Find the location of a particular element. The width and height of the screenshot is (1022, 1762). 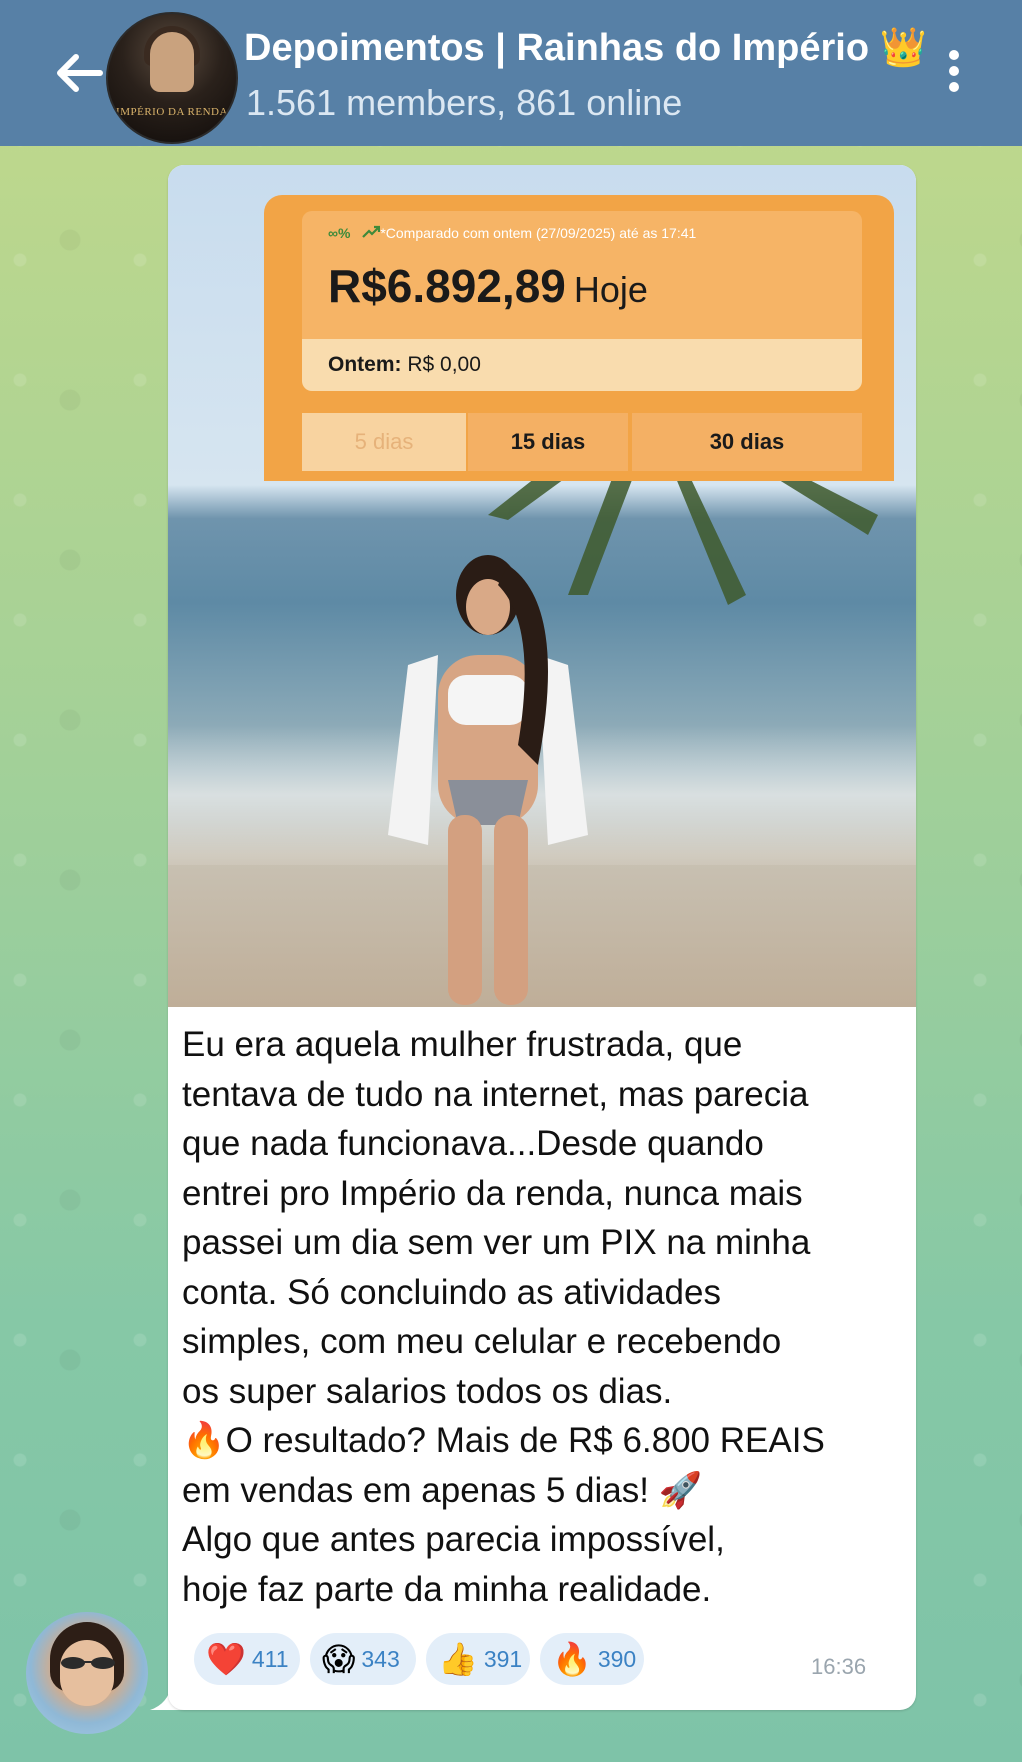

reaction-heart: ❤️ 411 is located at coordinates (247, 1659).